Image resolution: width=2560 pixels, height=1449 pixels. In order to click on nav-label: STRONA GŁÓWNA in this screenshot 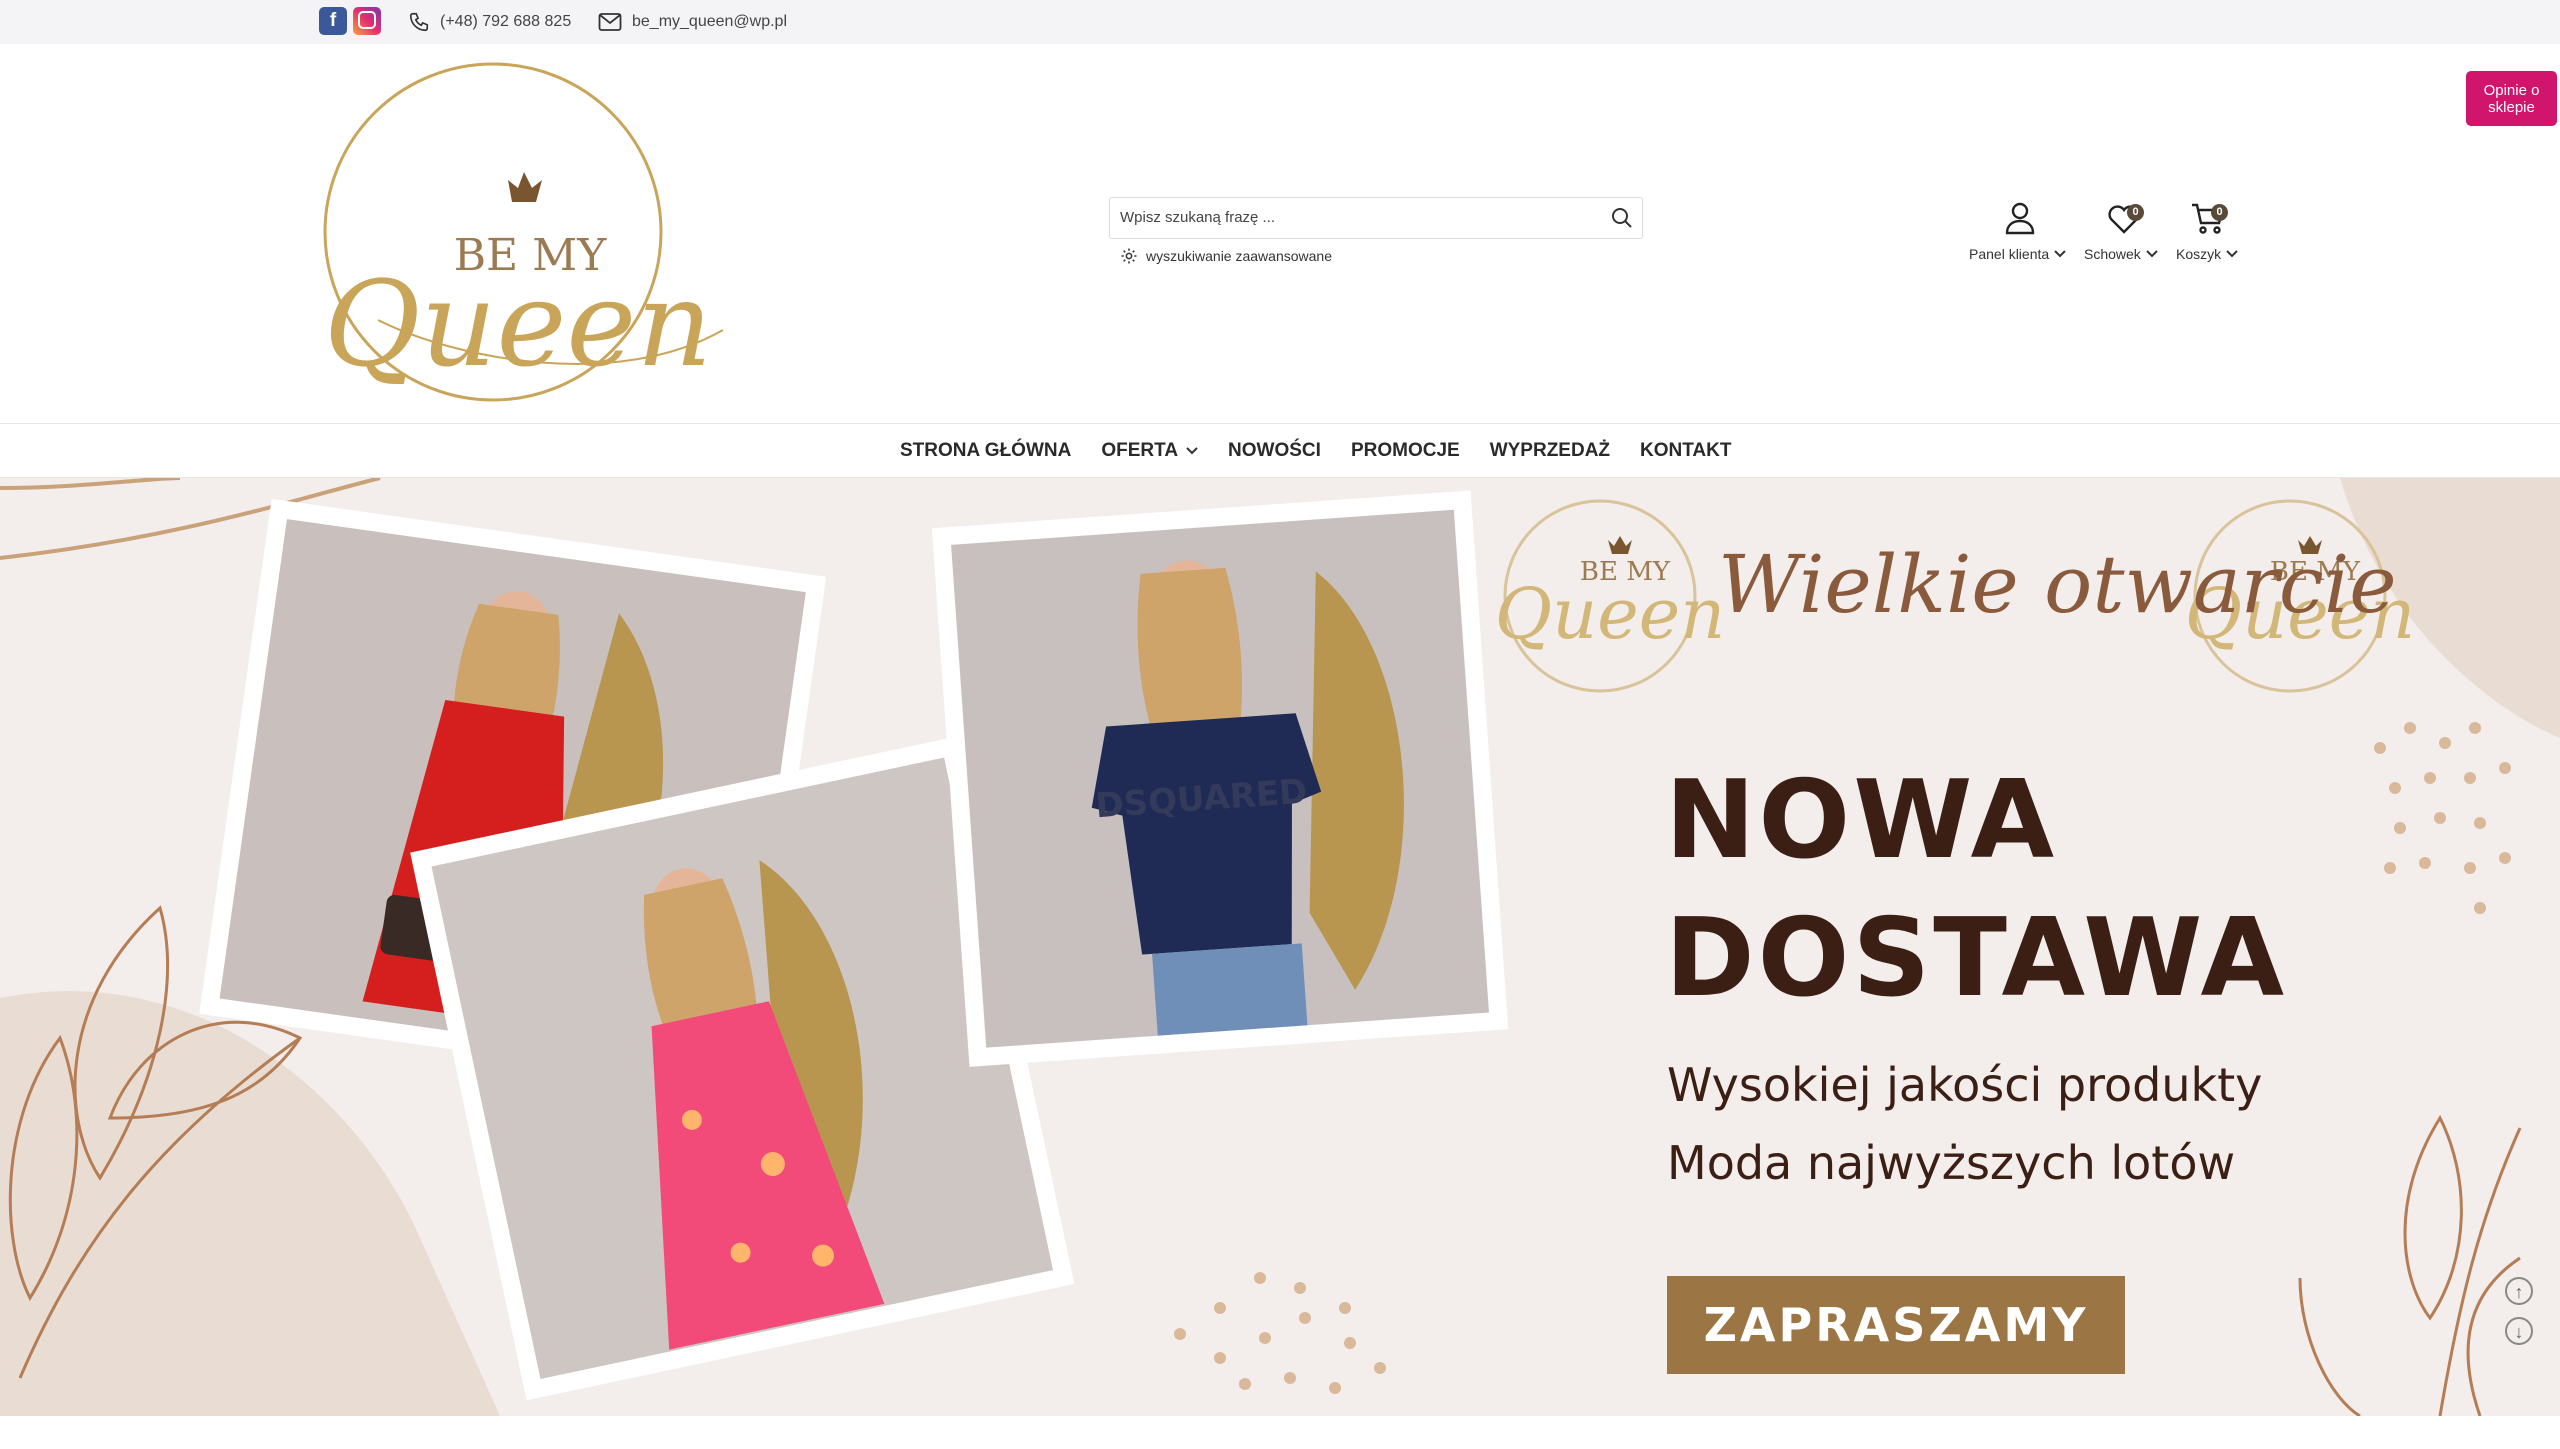, I will do `click(986, 450)`.